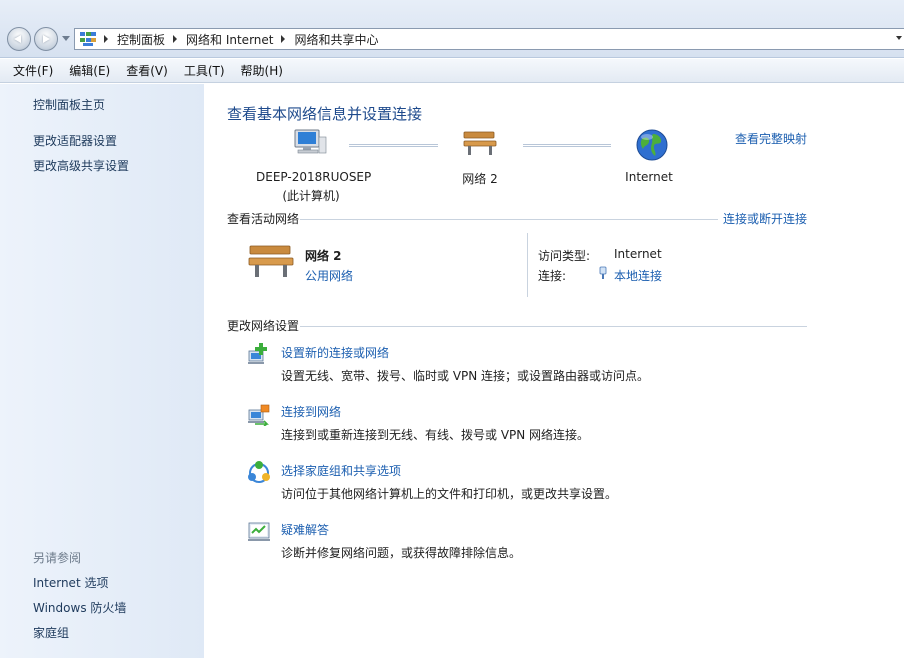  Describe the element at coordinates (70, 582) in the screenshot. I see `internet-options-link: Internet 选项` at that location.